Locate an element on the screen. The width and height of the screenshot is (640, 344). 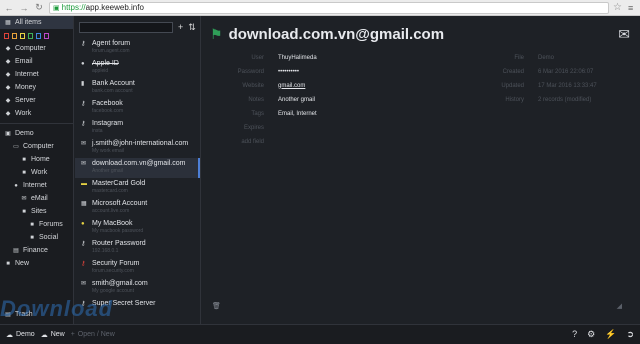
entry-title: download.com.vn@gmail.com is located at coordinates (337, 34).